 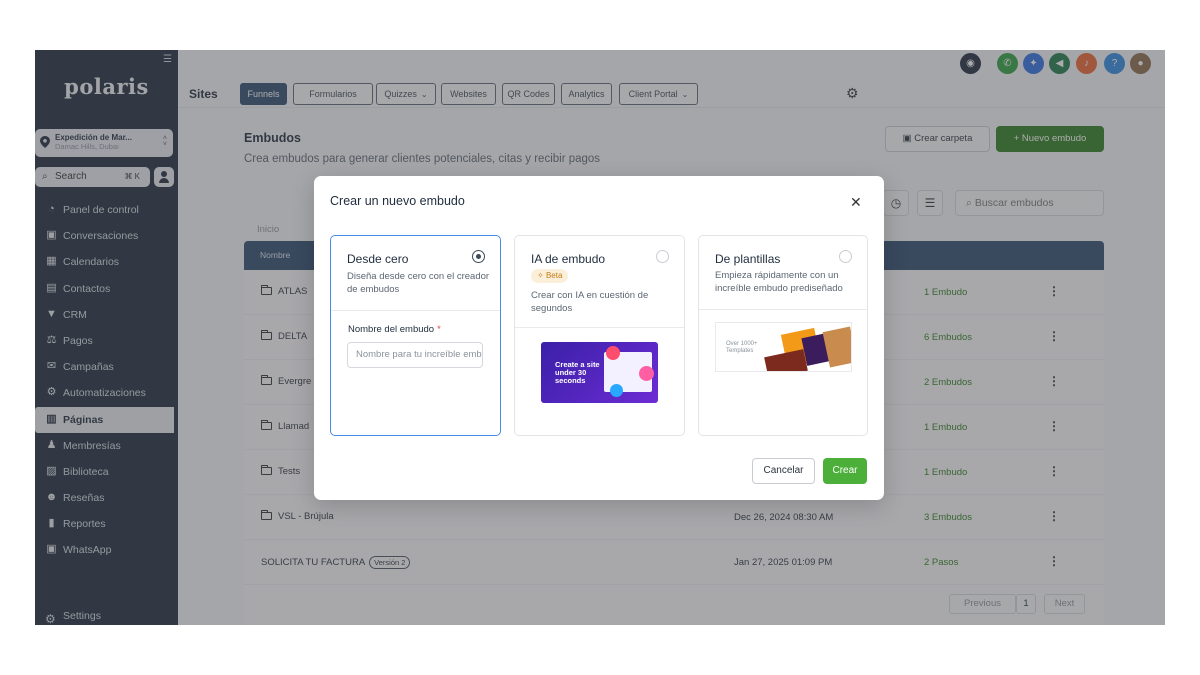 What do you see at coordinates (415, 355) in the screenshot?
I see `funnel-name-input: Nombre para tu increíble embudo` at bounding box center [415, 355].